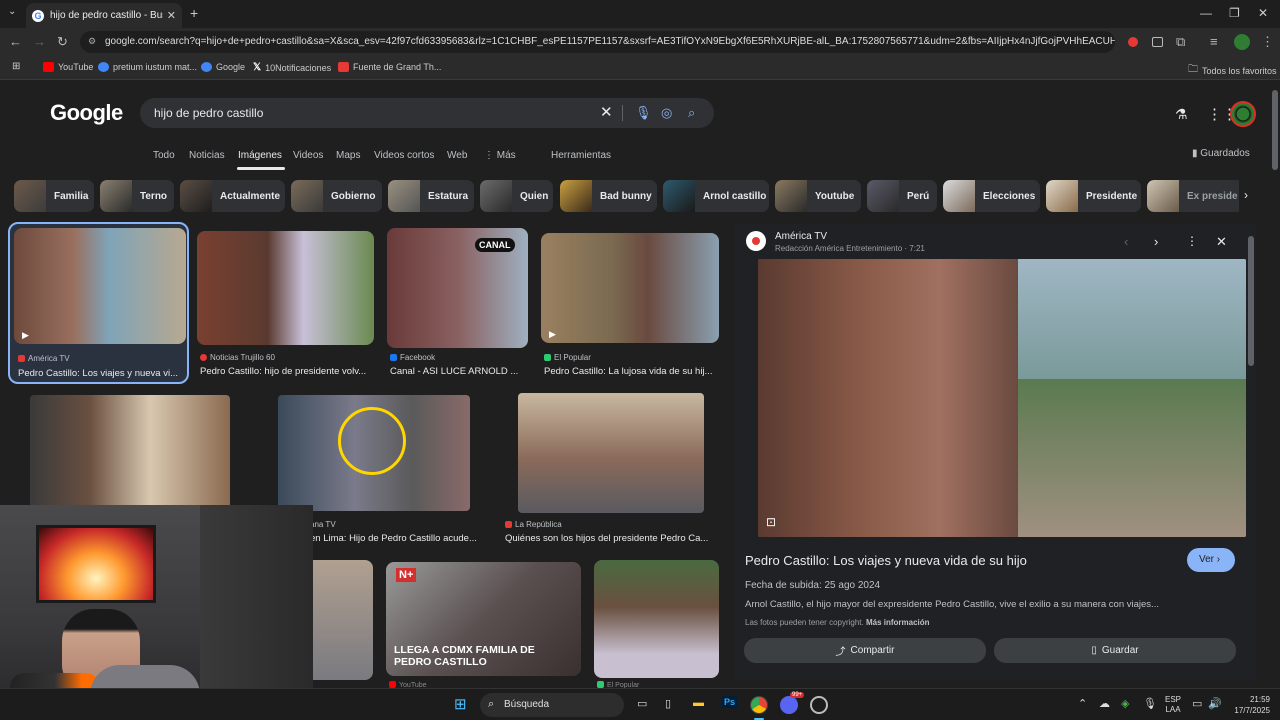 The width and height of the screenshot is (1280, 720). Describe the element at coordinates (171, 15) in the screenshot. I see `tab-close-icon: ✕` at that location.